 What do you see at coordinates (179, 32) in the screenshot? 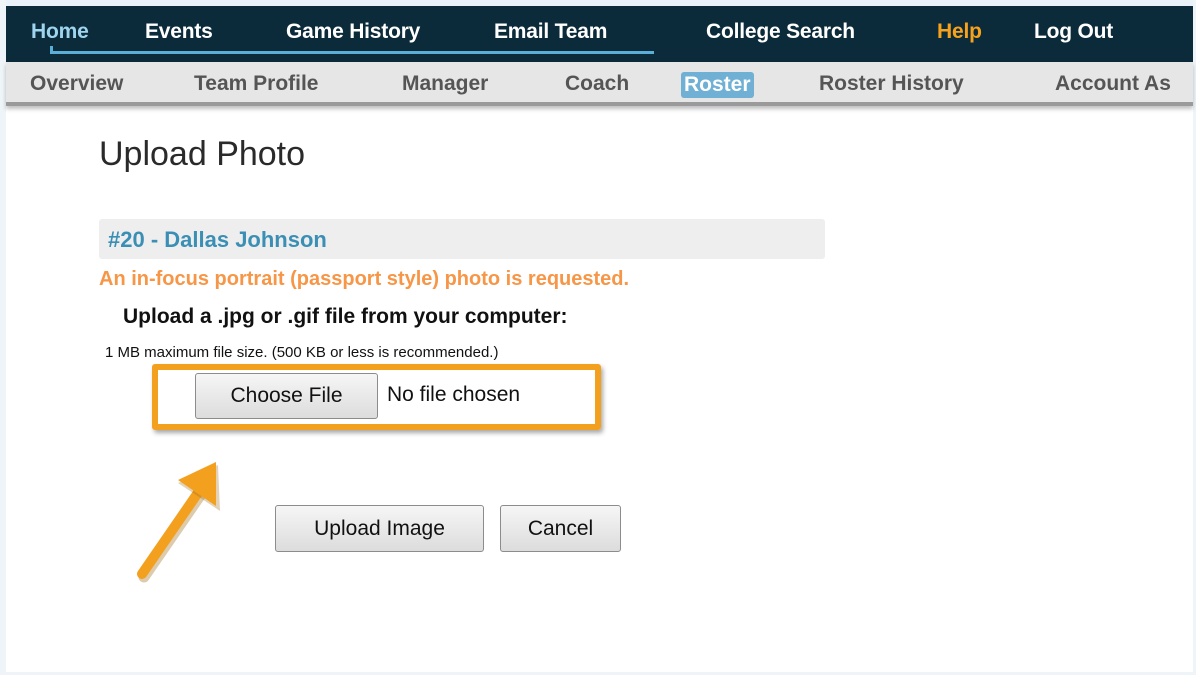
I see `nav-events: Events` at bounding box center [179, 32].